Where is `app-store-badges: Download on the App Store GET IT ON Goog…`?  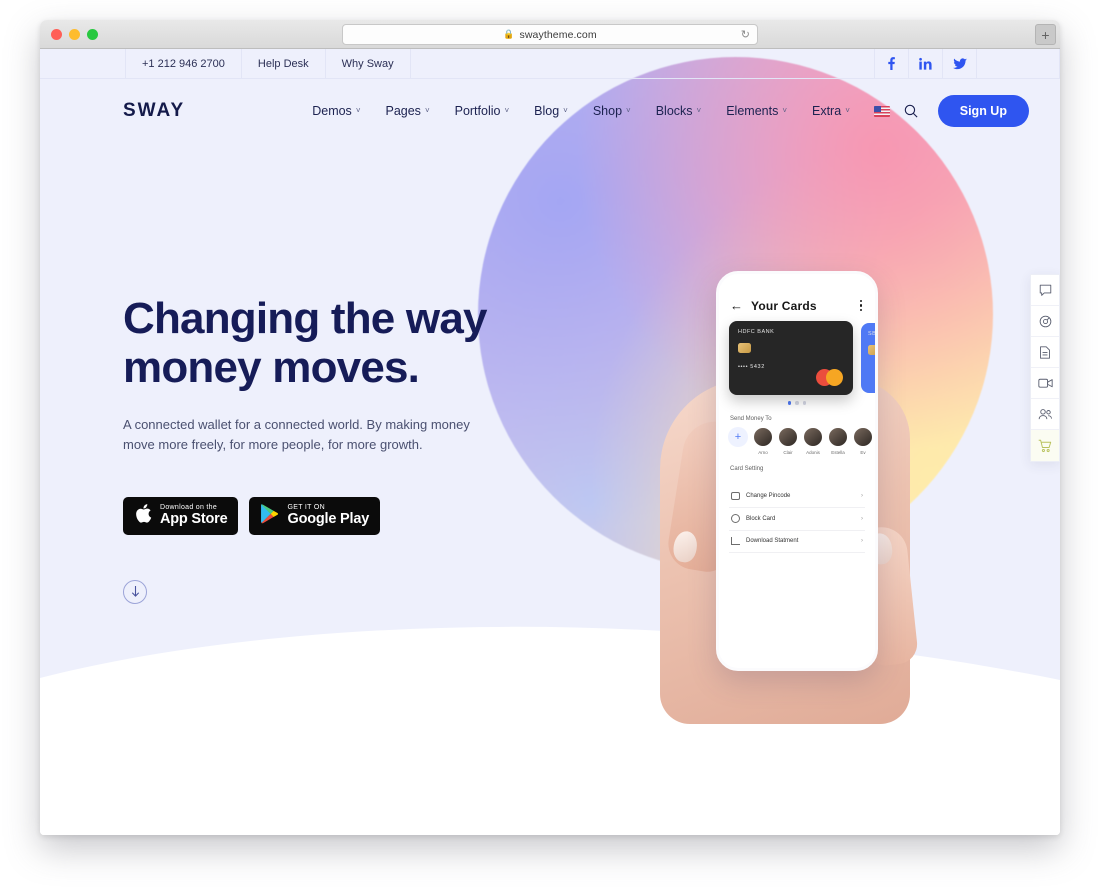 app-store-badges: Download on the App Store GET IT ON Goog… is located at coordinates (338, 515).